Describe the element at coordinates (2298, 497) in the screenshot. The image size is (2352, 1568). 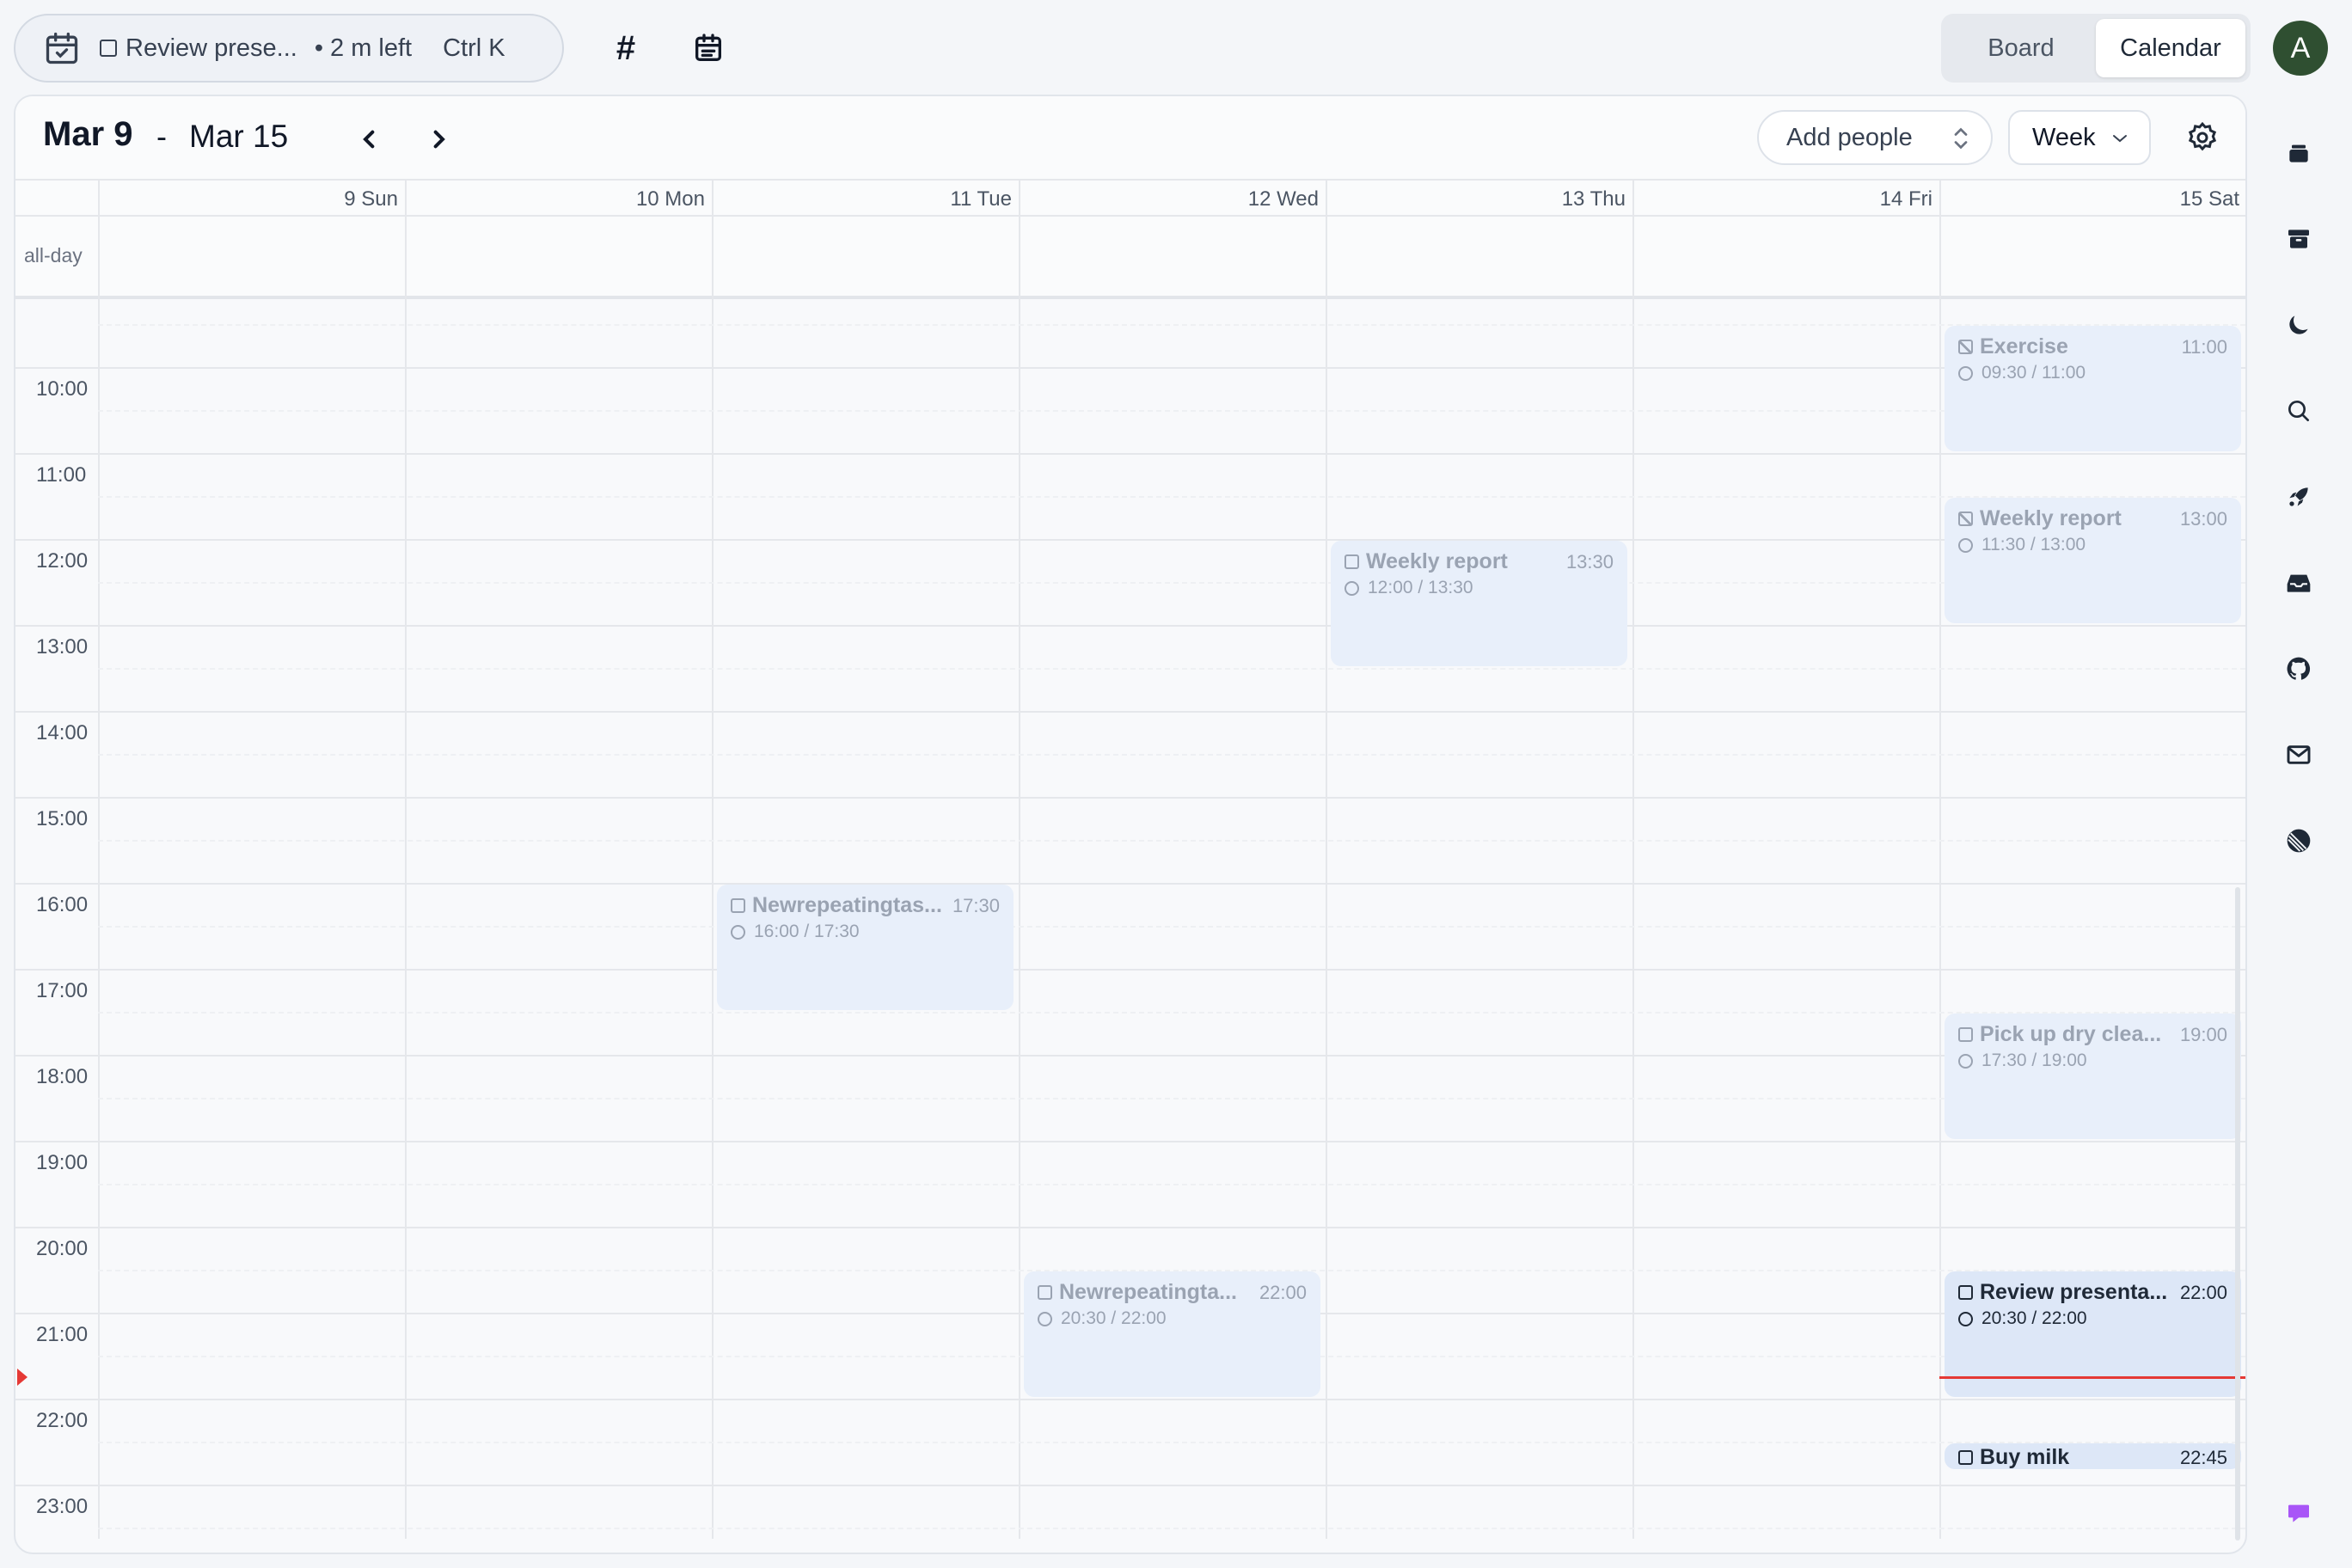
I see `rocket-icon` at that location.